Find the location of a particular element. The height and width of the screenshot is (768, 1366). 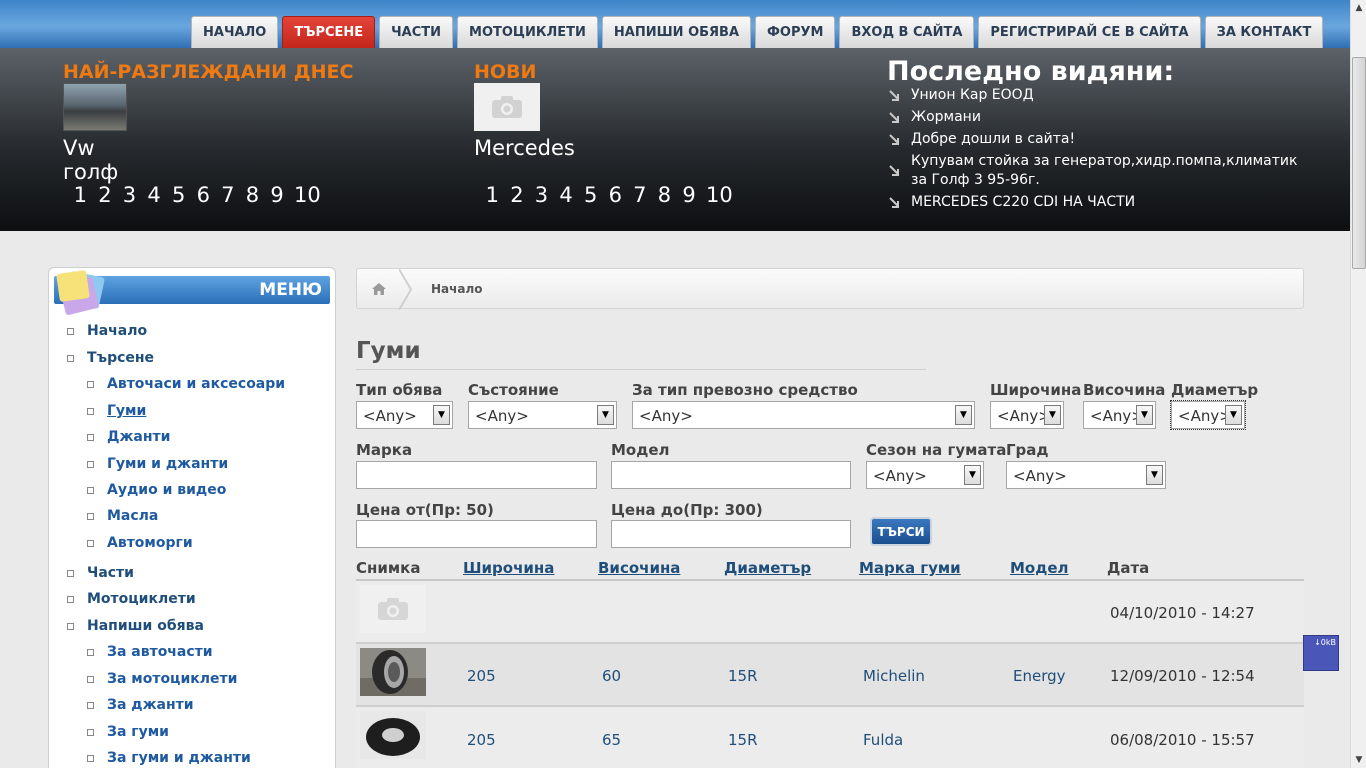

col-header-diameter: Диаметър is located at coordinates (767, 568).